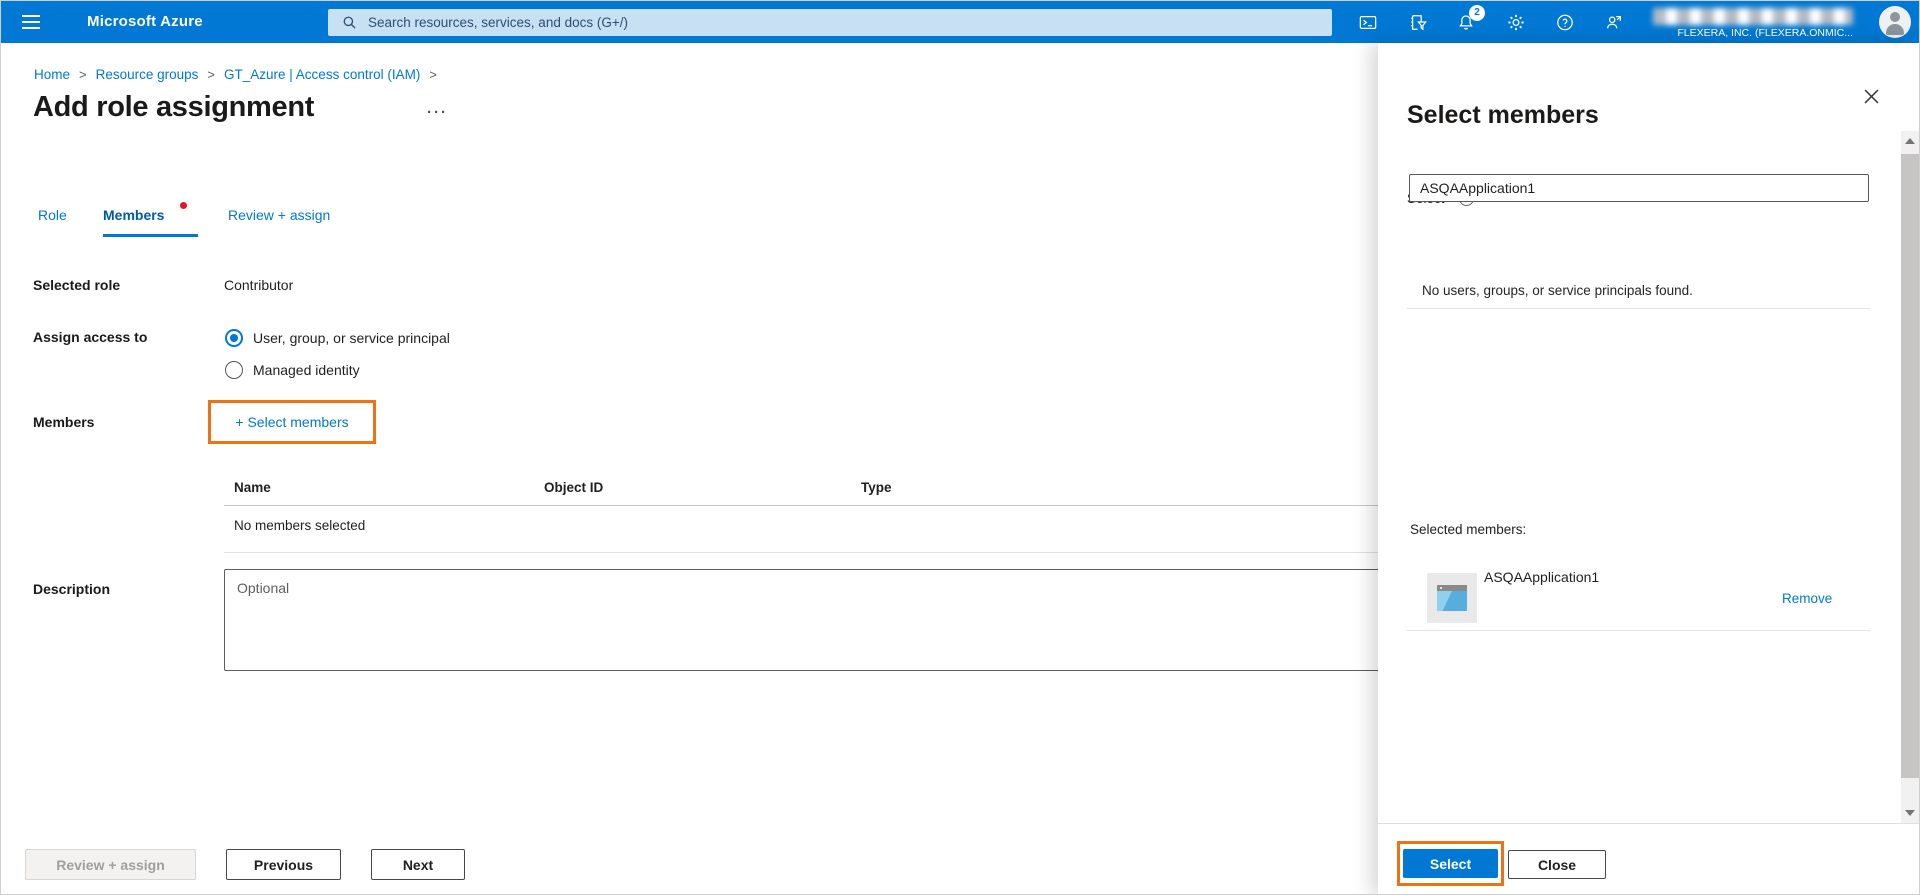  Describe the element at coordinates (1871, 96) in the screenshot. I see `close-icon` at that location.